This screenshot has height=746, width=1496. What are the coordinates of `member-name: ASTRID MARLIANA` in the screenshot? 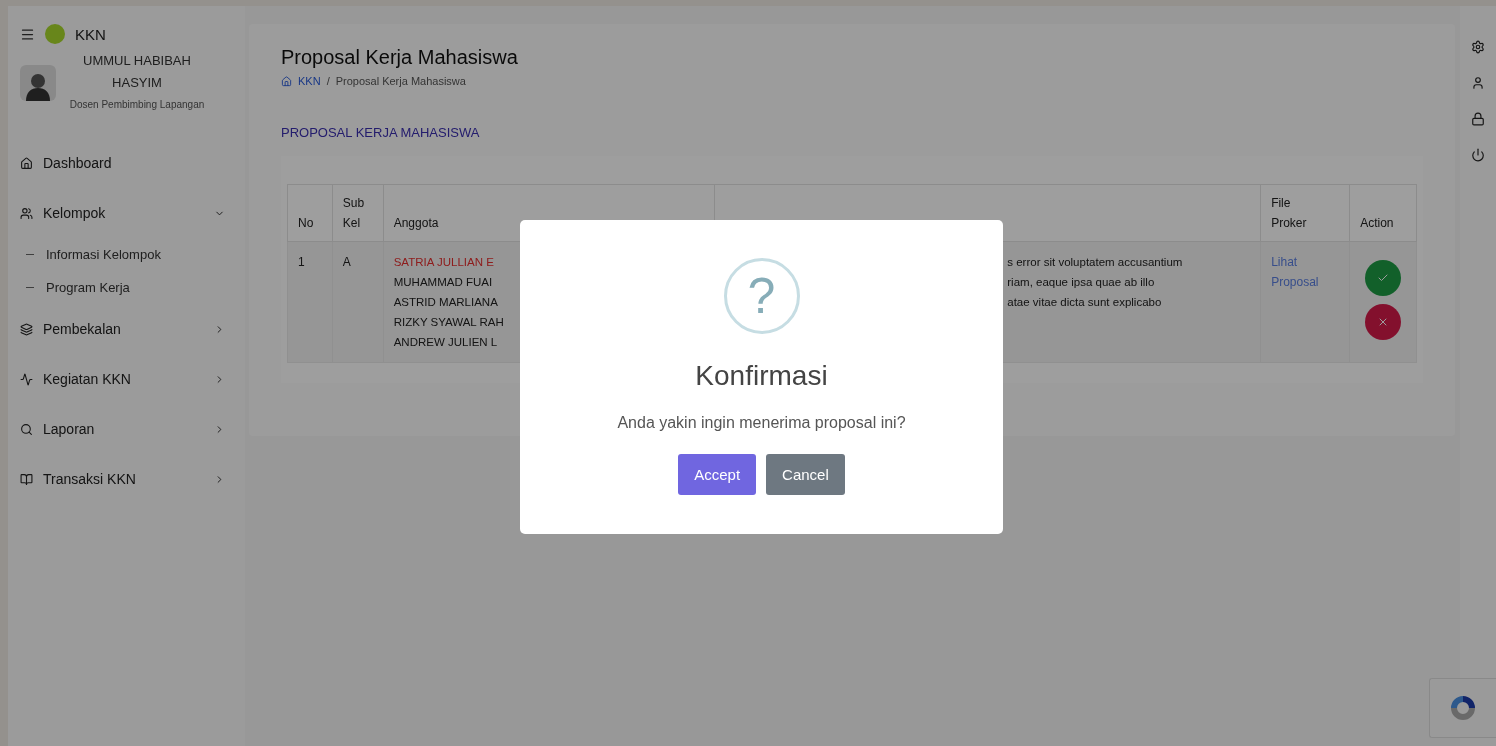 It's located at (446, 302).